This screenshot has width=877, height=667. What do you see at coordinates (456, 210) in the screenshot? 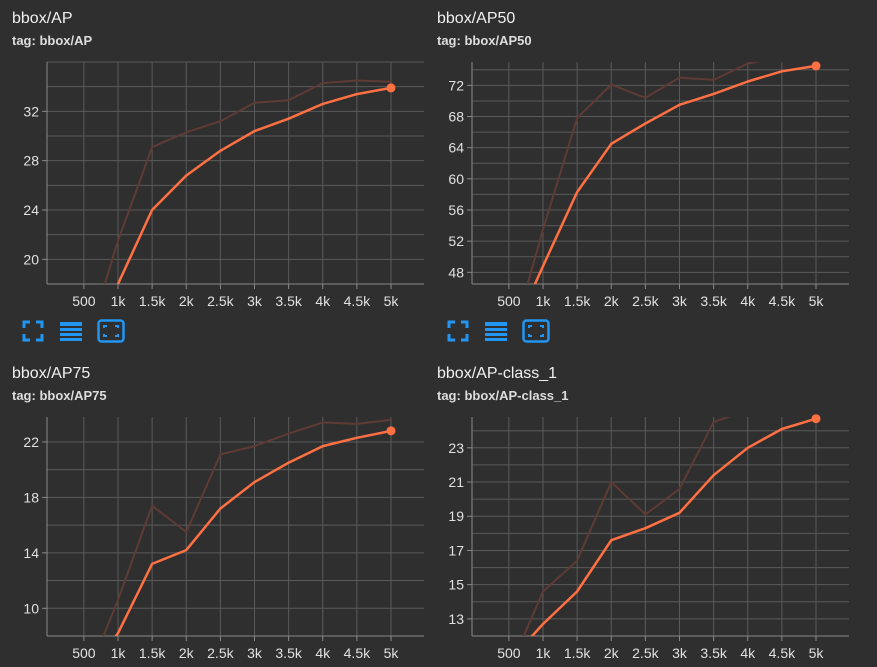
I see `y-tick-label: 56` at bounding box center [456, 210].